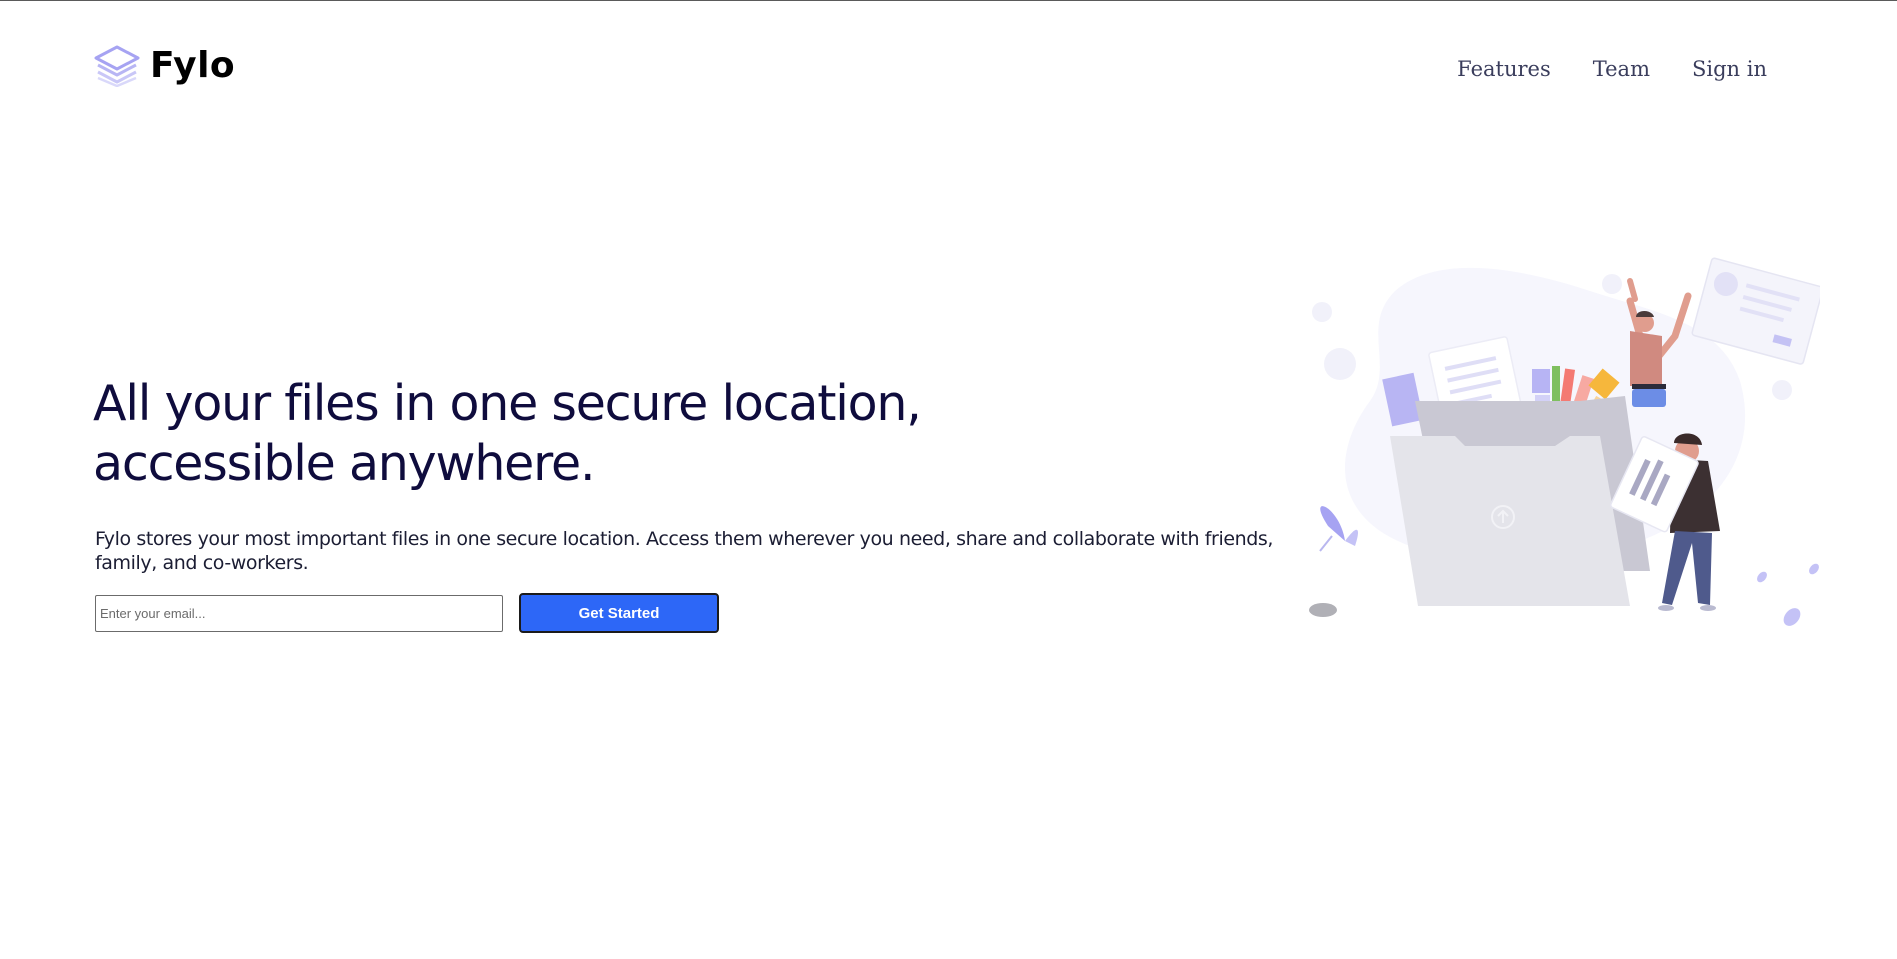 This screenshot has height=959, width=1897. What do you see at coordinates (619, 613) in the screenshot?
I see `get-started-button: Get Started` at bounding box center [619, 613].